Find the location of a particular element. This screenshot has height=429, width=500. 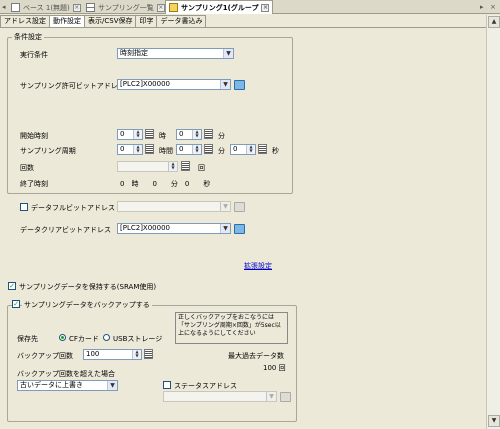

tab-label: ベース 1(無題) is located at coordinates (46, 7).